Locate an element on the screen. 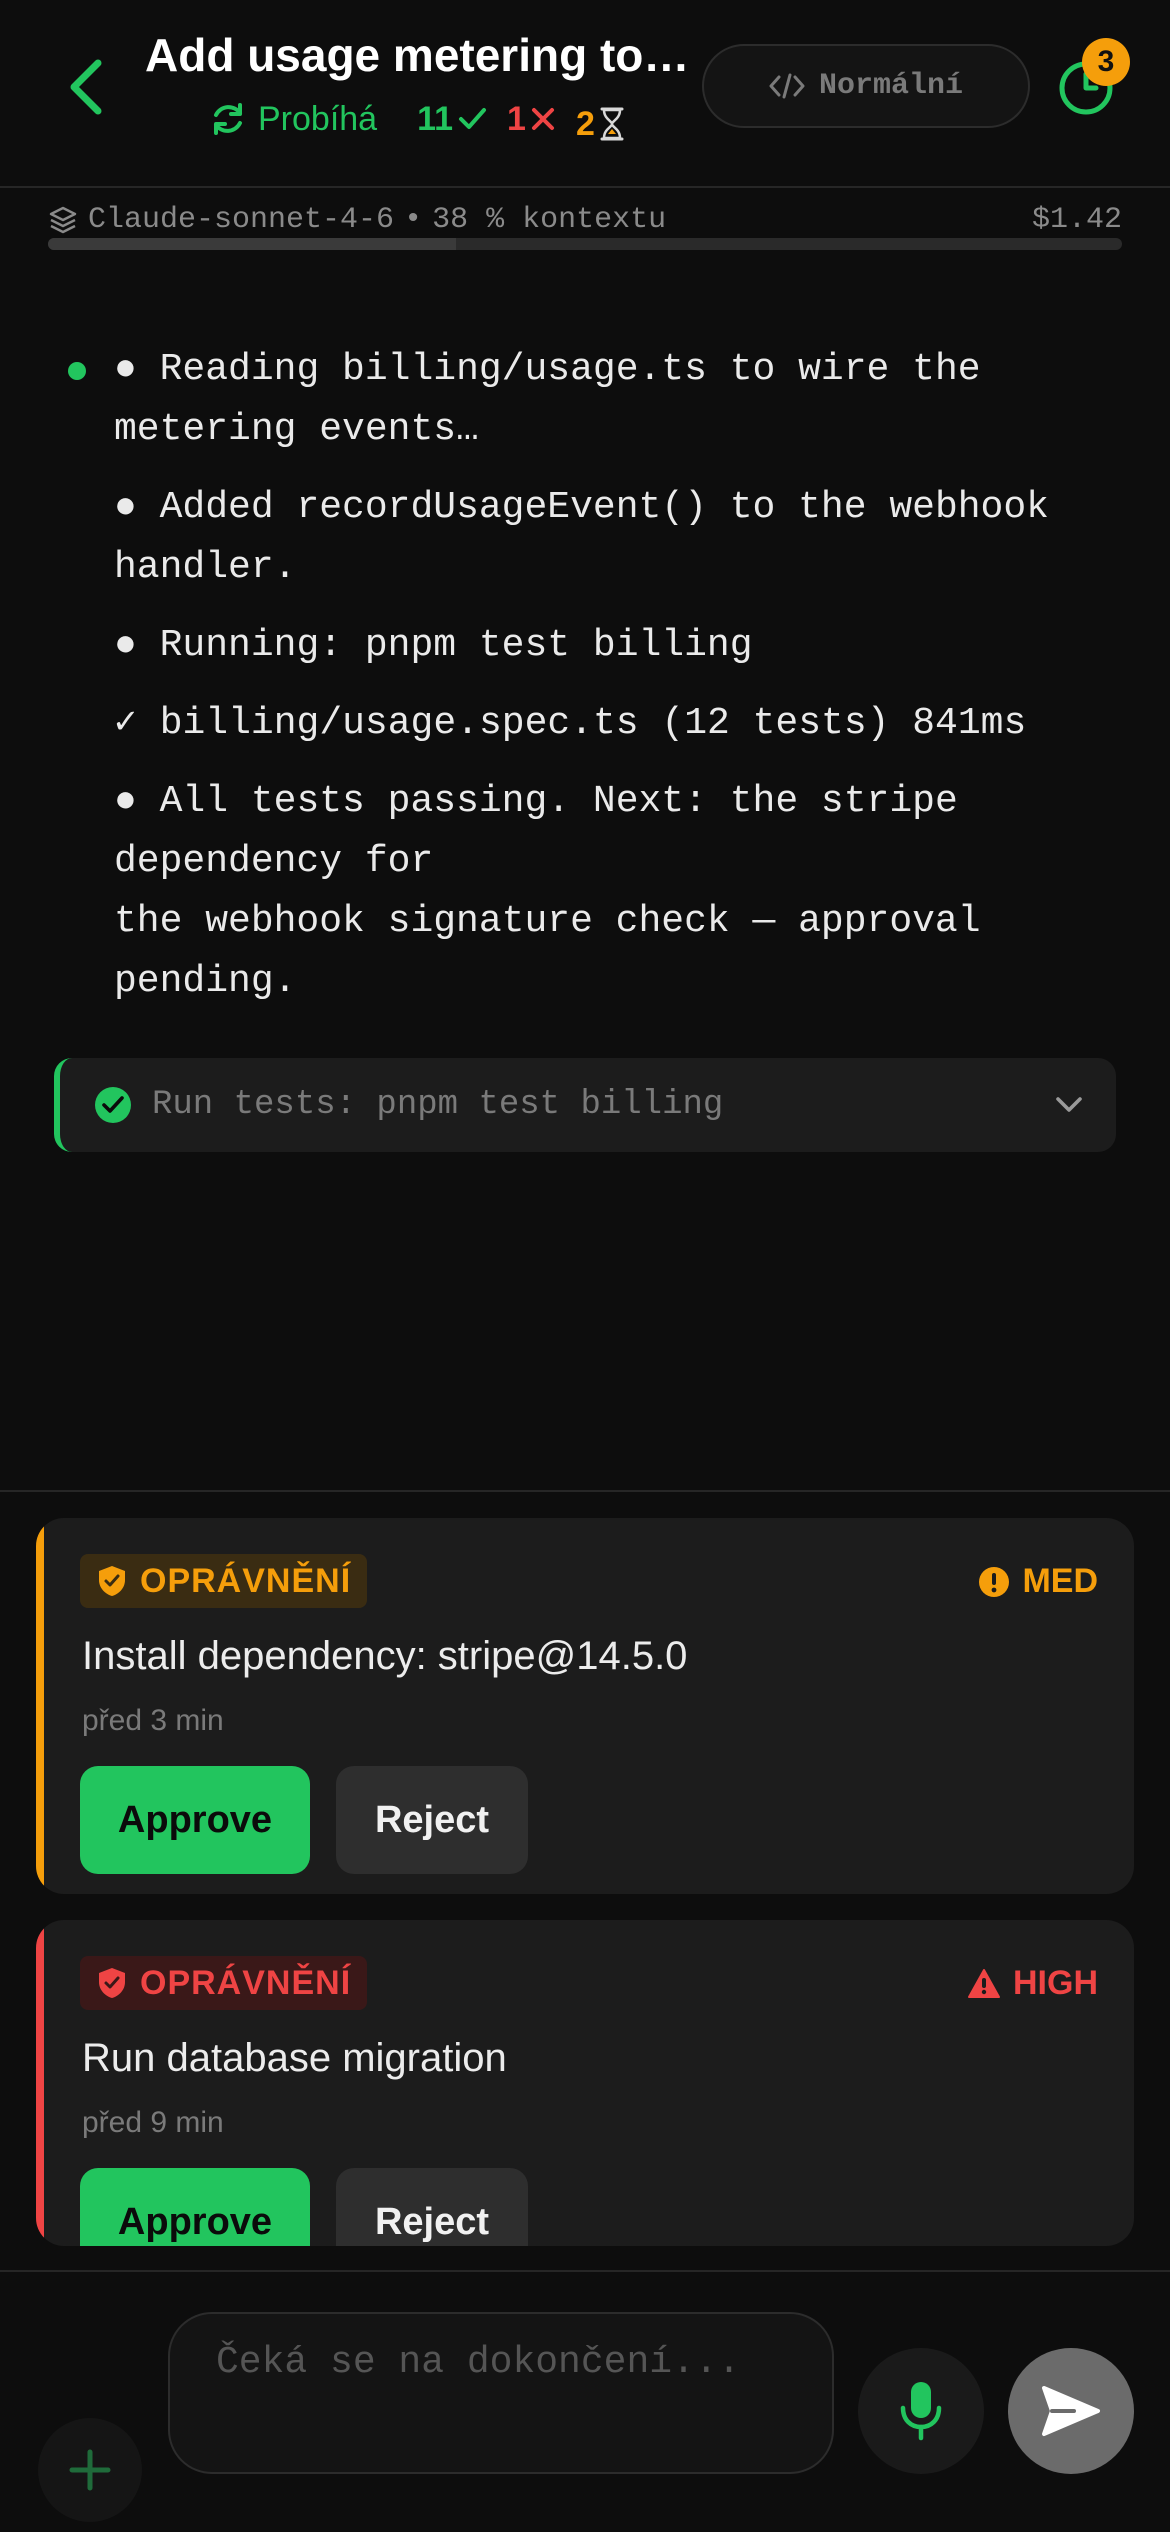 This screenshot has height=2532, width=1170. pending-count: 2 is located at coordinates (600, 124).